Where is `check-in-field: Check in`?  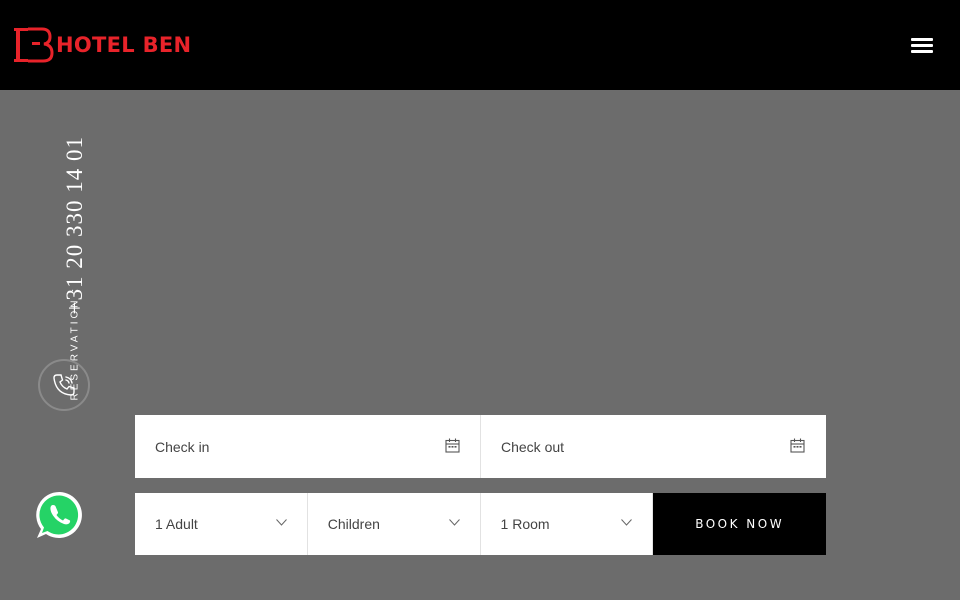
check-in-field: Check in is located at coordinates (307, 446).